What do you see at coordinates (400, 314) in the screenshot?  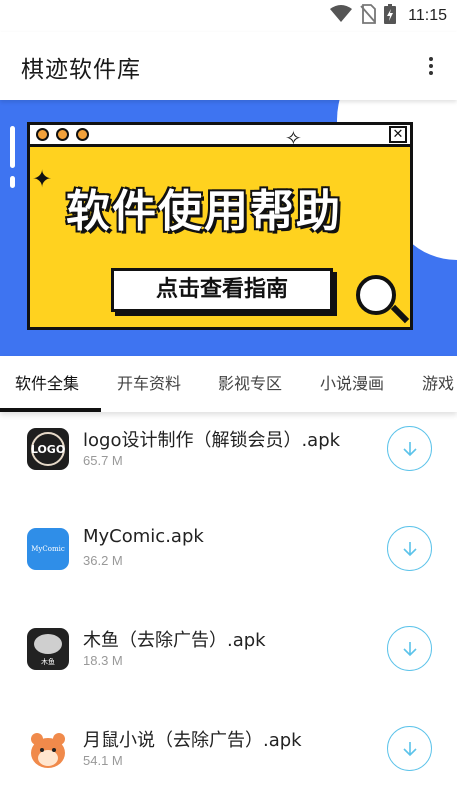 I see `magnifier-handle` at bounding box center [400, 314].